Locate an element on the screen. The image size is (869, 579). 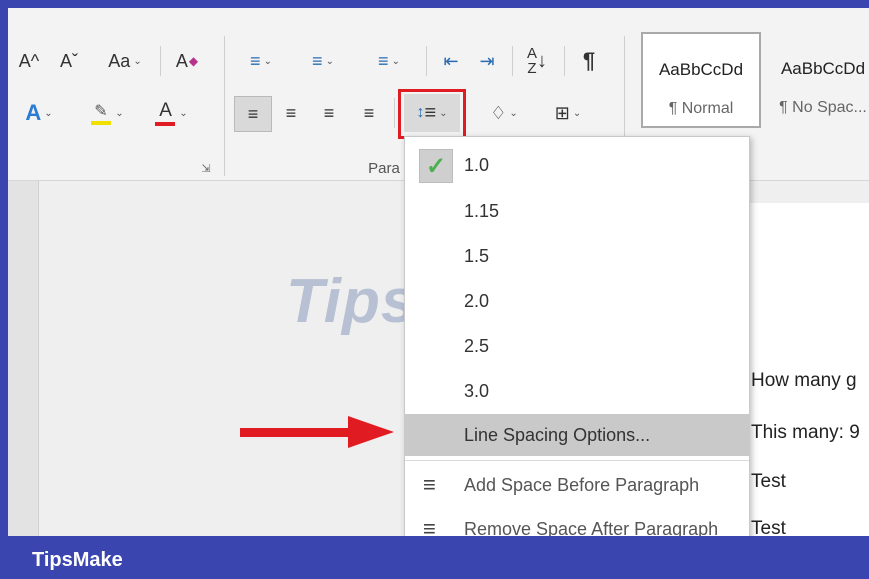
add-space-before-icon: ≡ is located at coordinates (429, 484).